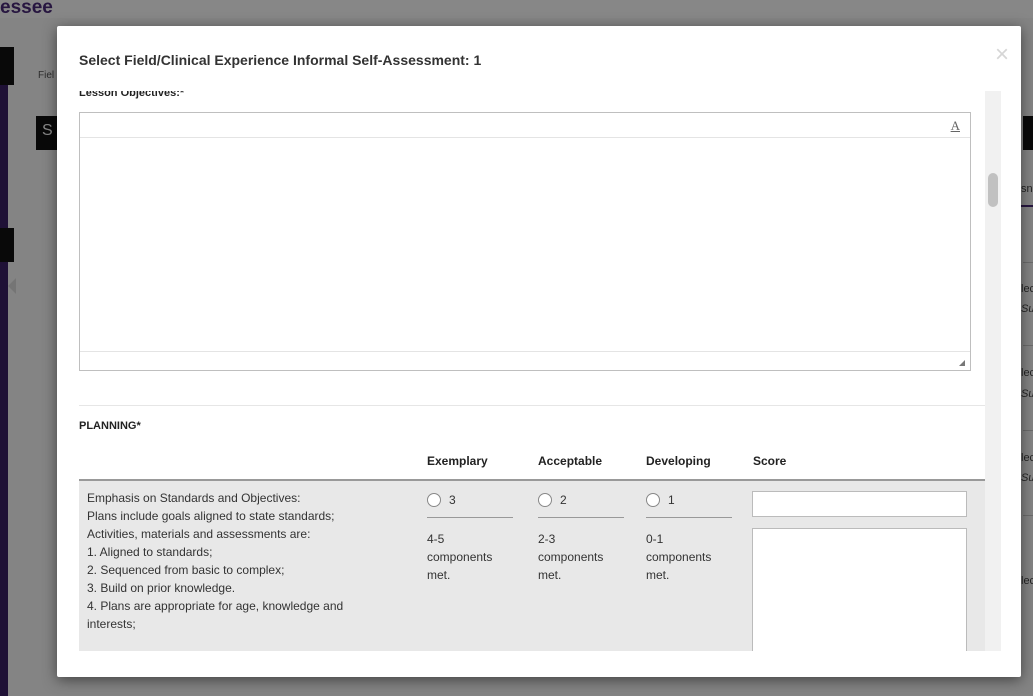  I want to click on radio-developing, so click(653, 499).